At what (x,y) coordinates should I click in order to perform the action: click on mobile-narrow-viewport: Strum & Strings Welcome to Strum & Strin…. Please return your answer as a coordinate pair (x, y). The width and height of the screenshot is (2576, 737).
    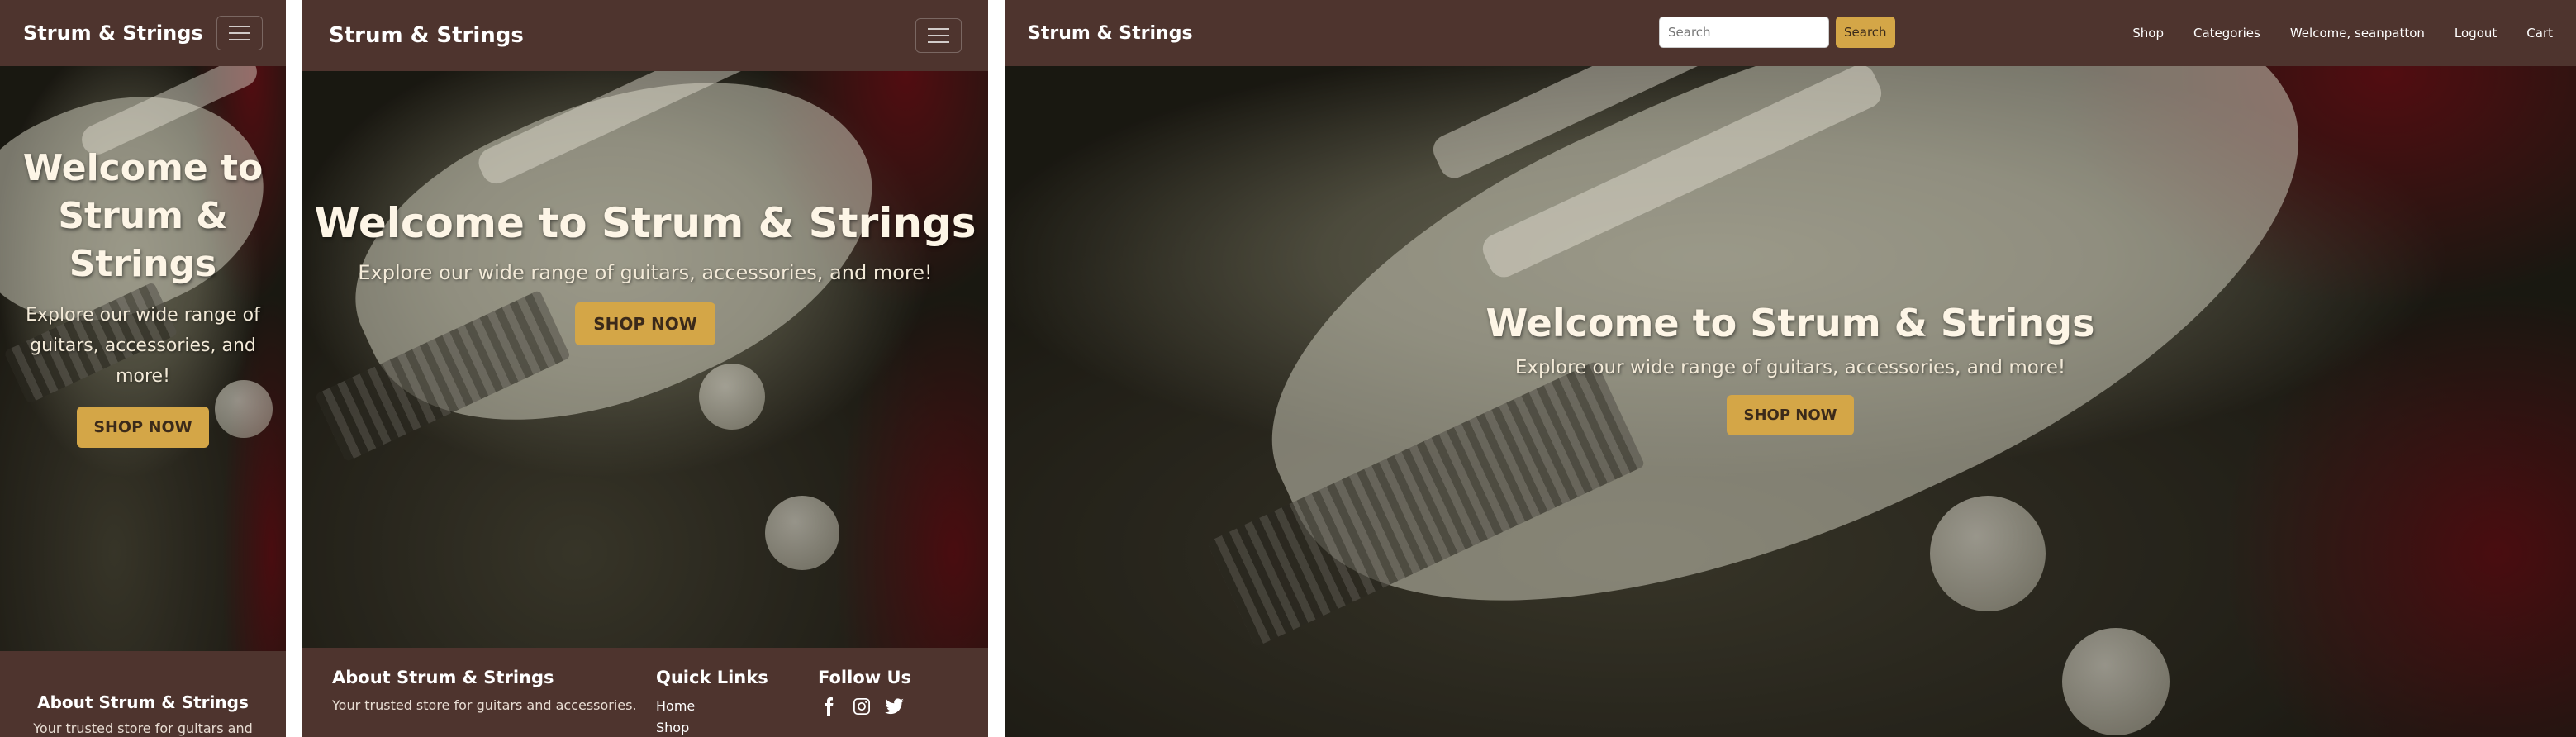
    Looking at the image, I should click on (143, 368).